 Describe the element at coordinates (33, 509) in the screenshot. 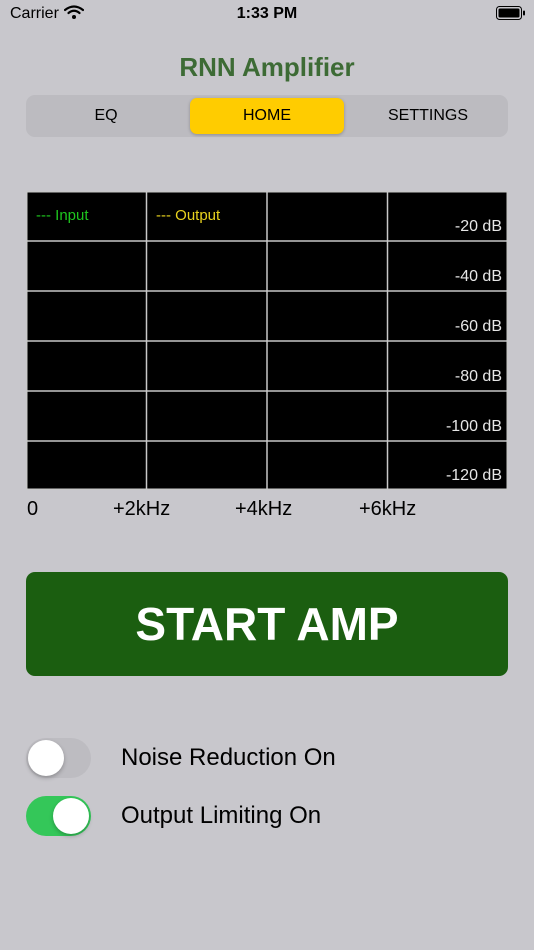

I see `freq-label: 0` at that location.